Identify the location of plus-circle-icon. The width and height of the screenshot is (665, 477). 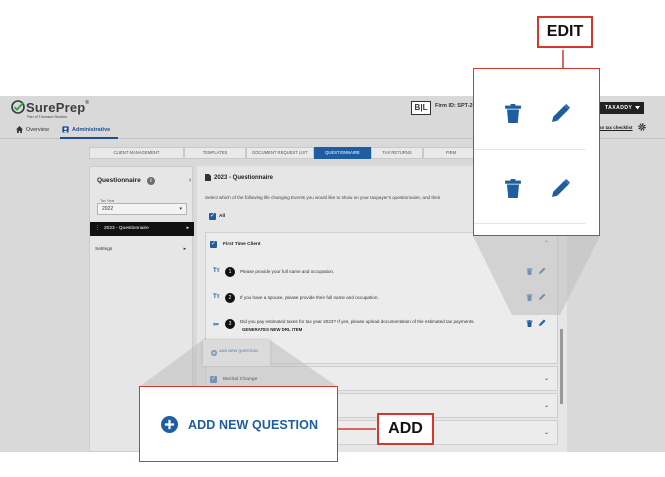
(169, 424).